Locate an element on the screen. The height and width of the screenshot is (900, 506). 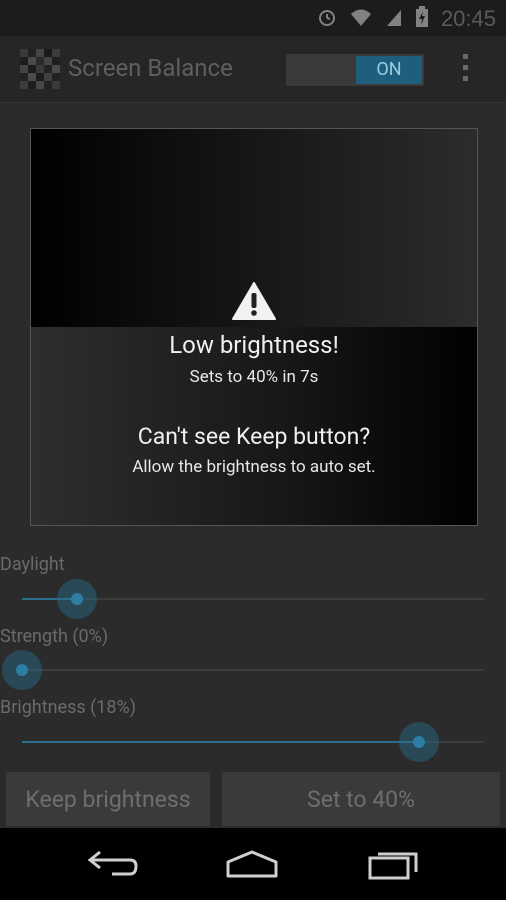
battery-charging-icon is located at coordinates (422, 19).